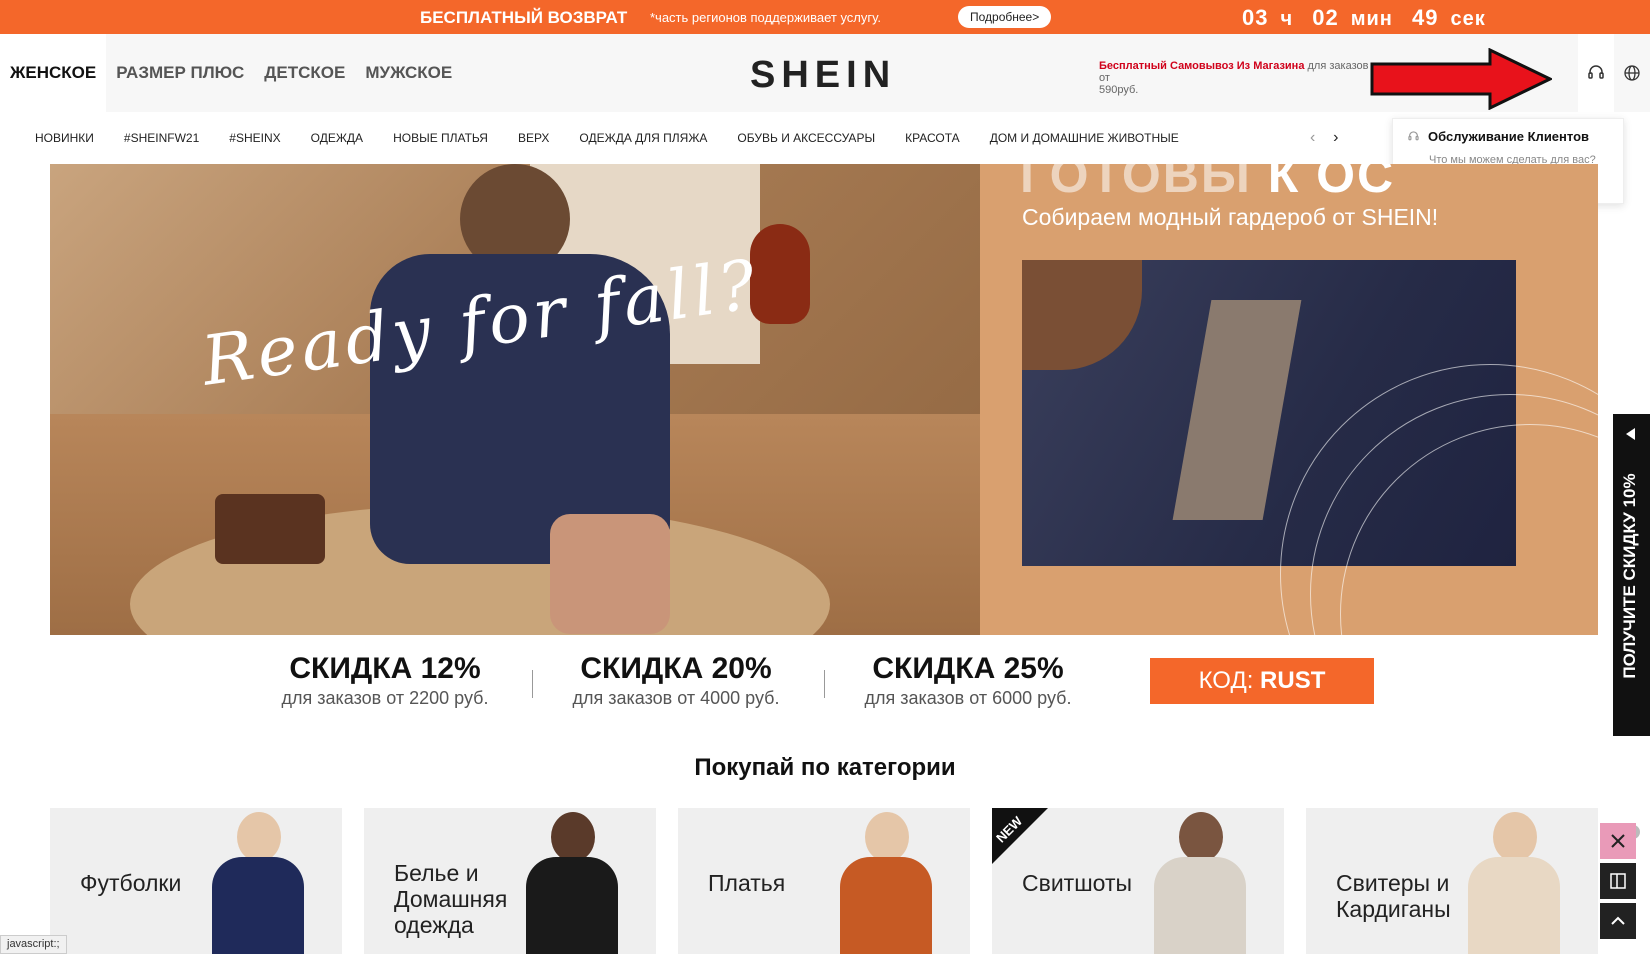 This screenshot has width=1650, height=954. I want to click on deal-12: СКИДКА 12% для заказов от 2200 руб., so click(385, 680).